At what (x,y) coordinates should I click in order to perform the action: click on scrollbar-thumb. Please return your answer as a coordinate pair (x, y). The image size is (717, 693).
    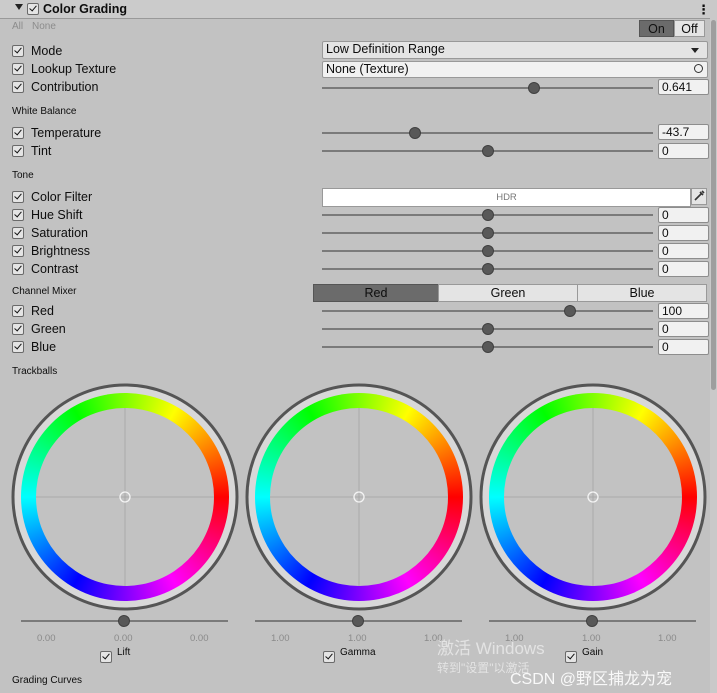
    Looking at the image, I should click on (713, 205).